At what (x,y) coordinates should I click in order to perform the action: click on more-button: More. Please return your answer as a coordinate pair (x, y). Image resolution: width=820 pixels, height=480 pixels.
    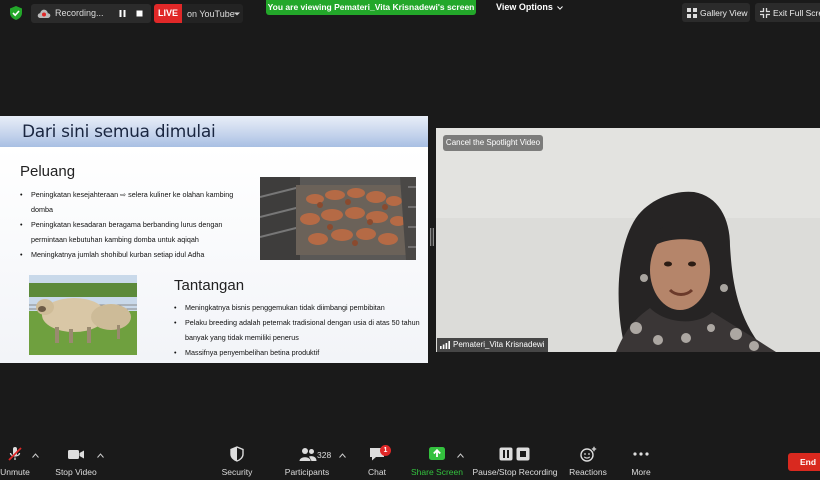
    Looking at the image, I should click on (641, 458).